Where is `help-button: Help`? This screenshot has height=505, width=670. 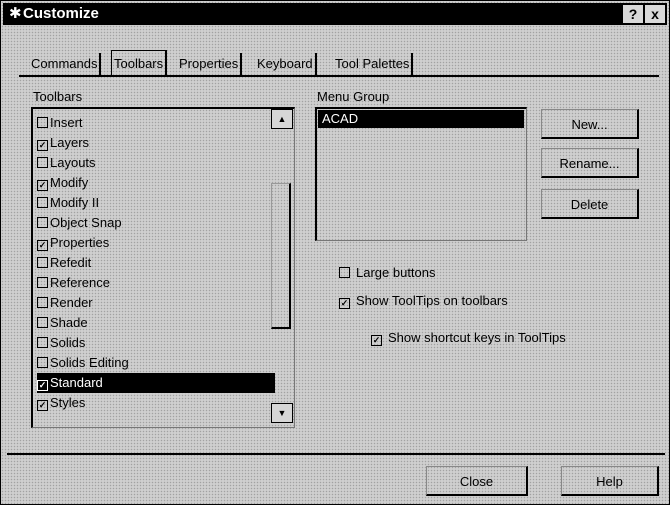 help-button: Help is located at coordinates (610, 481).